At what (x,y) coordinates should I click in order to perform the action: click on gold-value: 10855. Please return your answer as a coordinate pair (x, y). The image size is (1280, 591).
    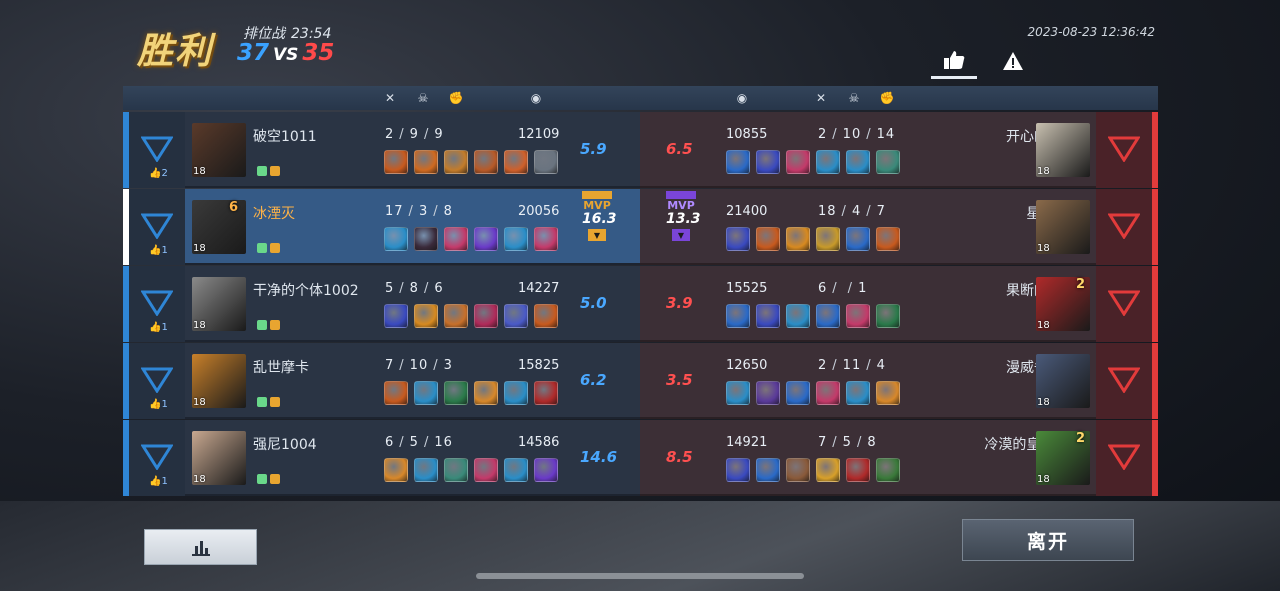
    Looking at the image, I should click on (747, 134).